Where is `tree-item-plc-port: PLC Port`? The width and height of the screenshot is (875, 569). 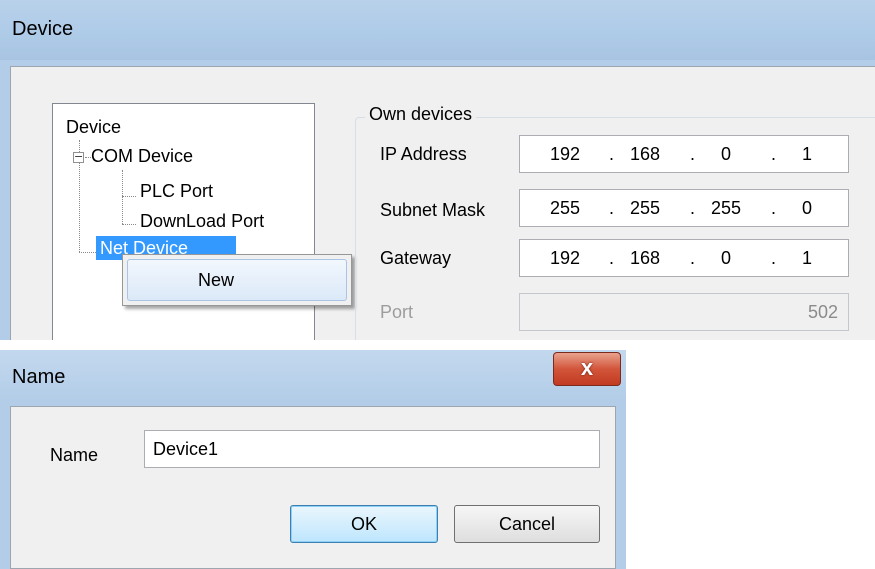 tree-item-plc-port: PLC Port is located at coordinates (176, 191).